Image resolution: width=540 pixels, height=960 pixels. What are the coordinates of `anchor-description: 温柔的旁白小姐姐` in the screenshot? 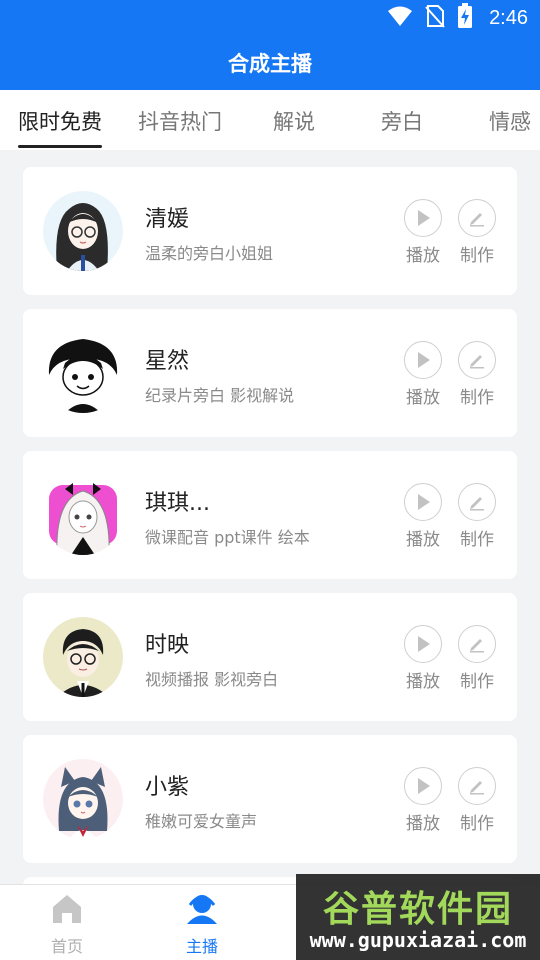 It's located at (209, 253).